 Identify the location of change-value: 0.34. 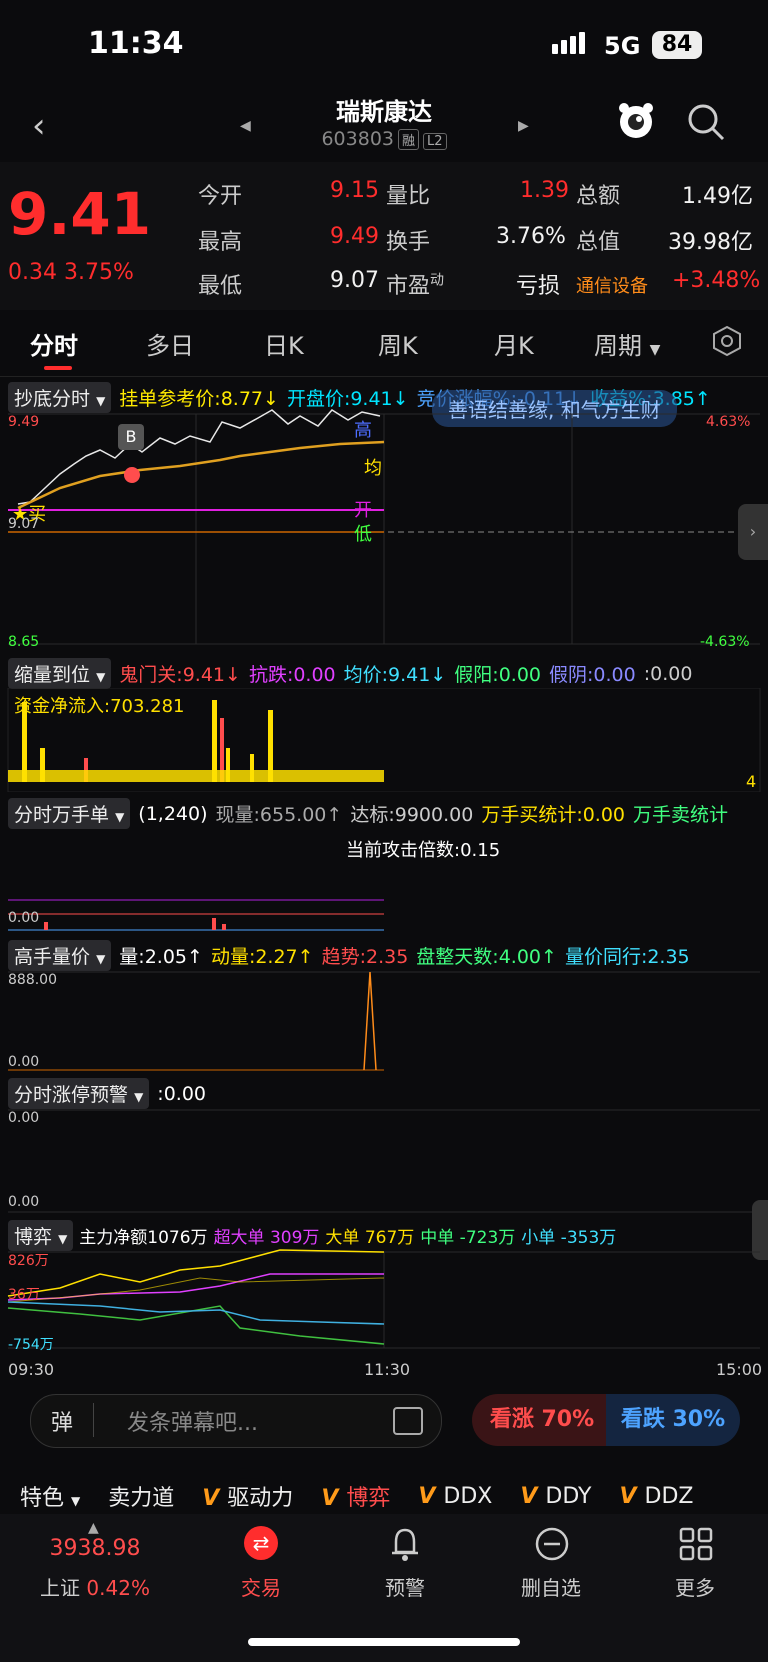
(32, 272).